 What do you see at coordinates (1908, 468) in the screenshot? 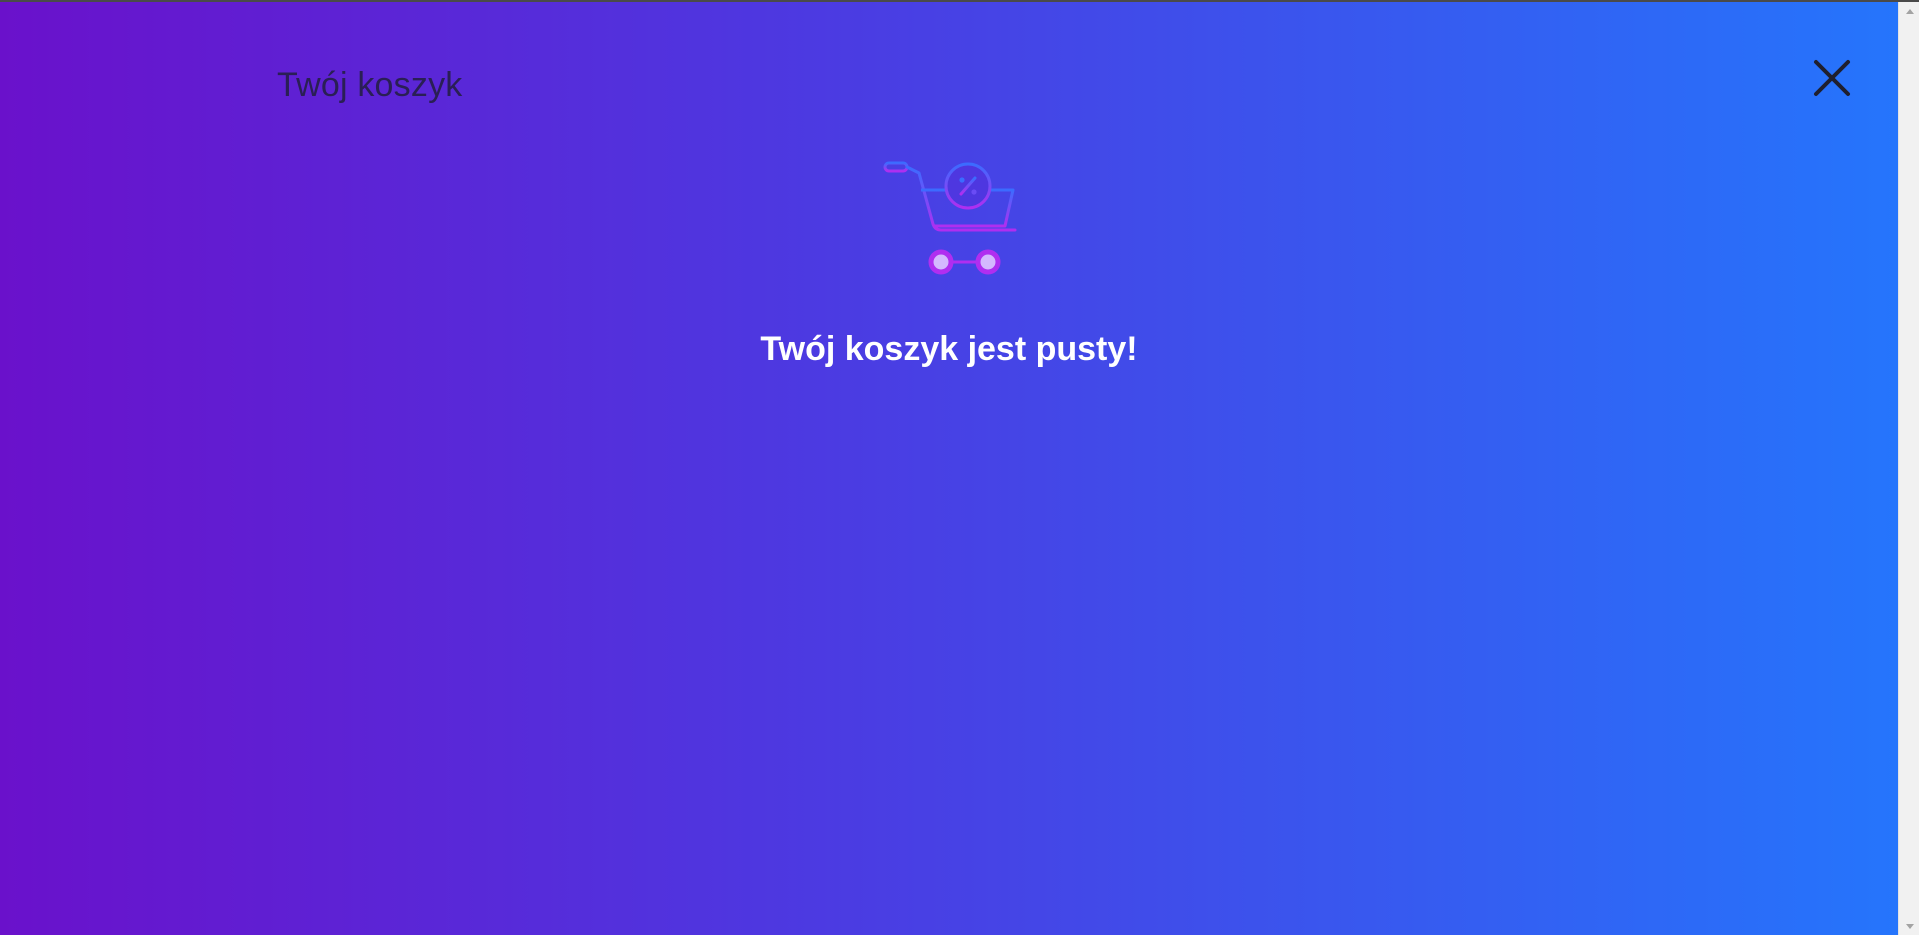
I see `vertical-scrollbar` at bounding box center [1908, 468].